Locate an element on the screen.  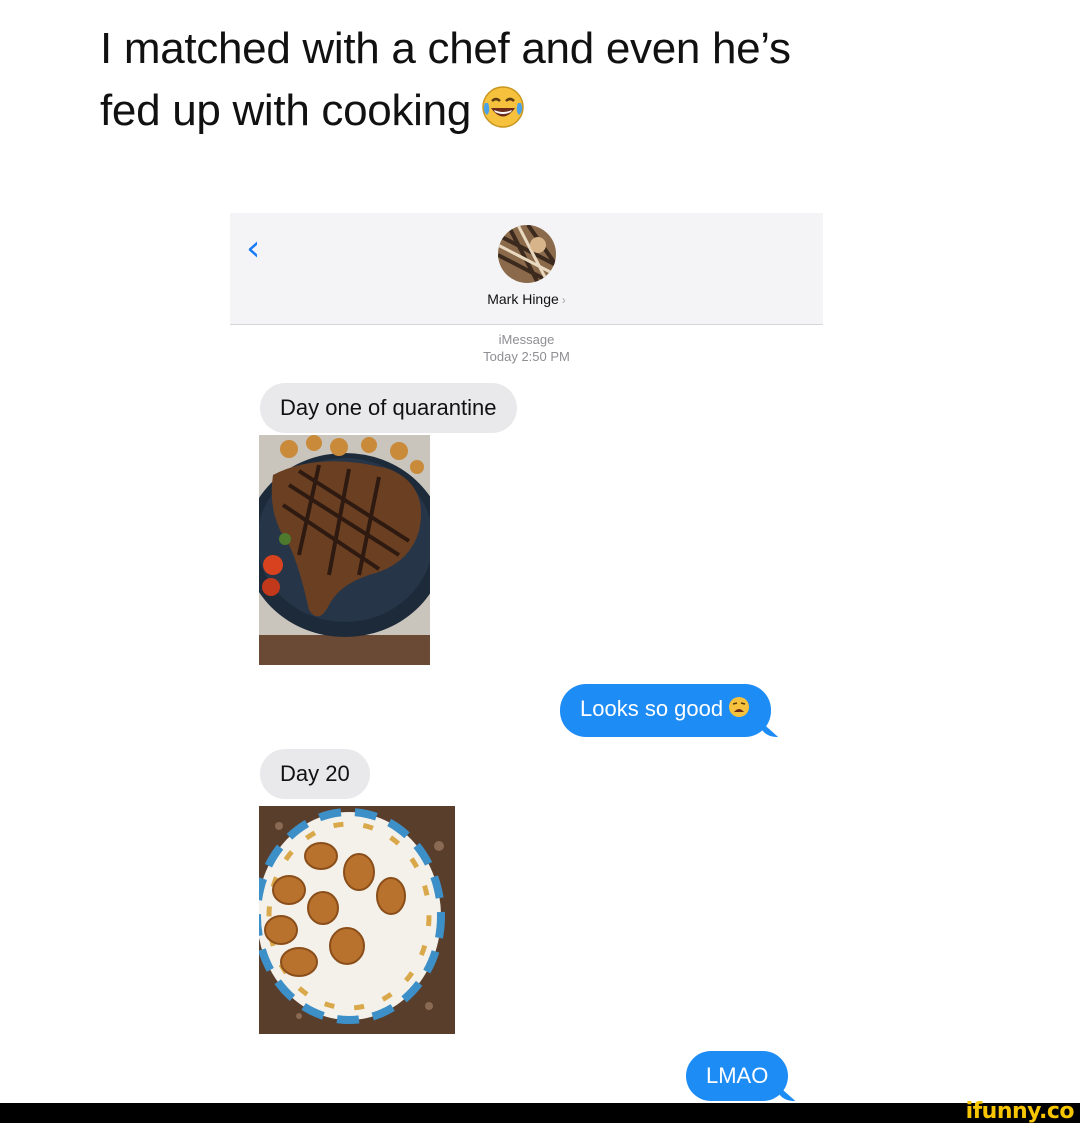
conversation-header: ‹ Mark Hinge › is located at coordinates (526, 269).